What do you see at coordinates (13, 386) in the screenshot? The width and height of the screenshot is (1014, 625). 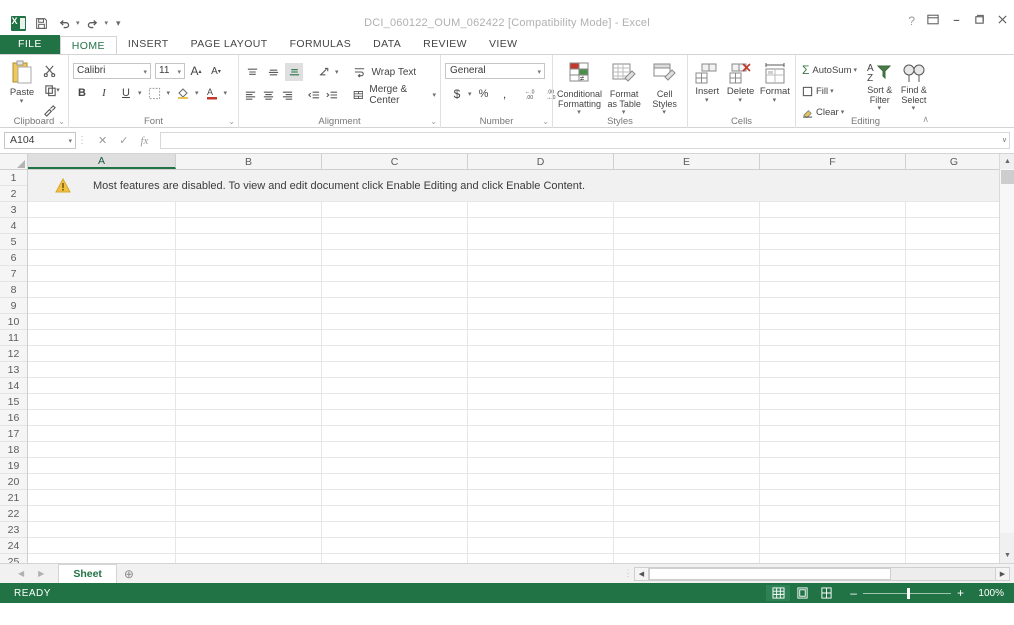 I see `row-header: 14` at bounding box center [13, 386].